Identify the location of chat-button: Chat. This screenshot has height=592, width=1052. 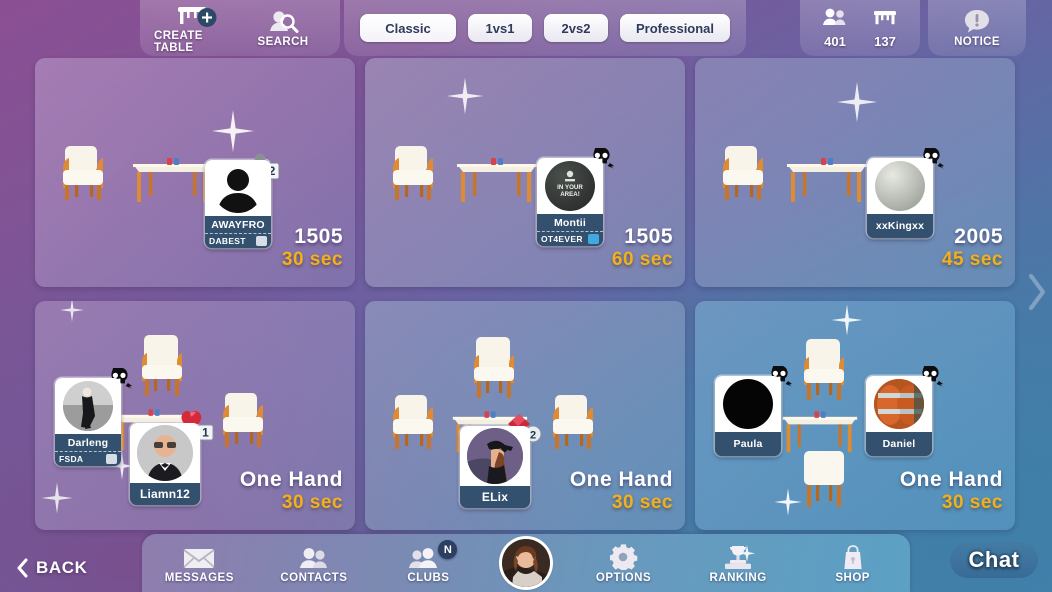
(994, 560).